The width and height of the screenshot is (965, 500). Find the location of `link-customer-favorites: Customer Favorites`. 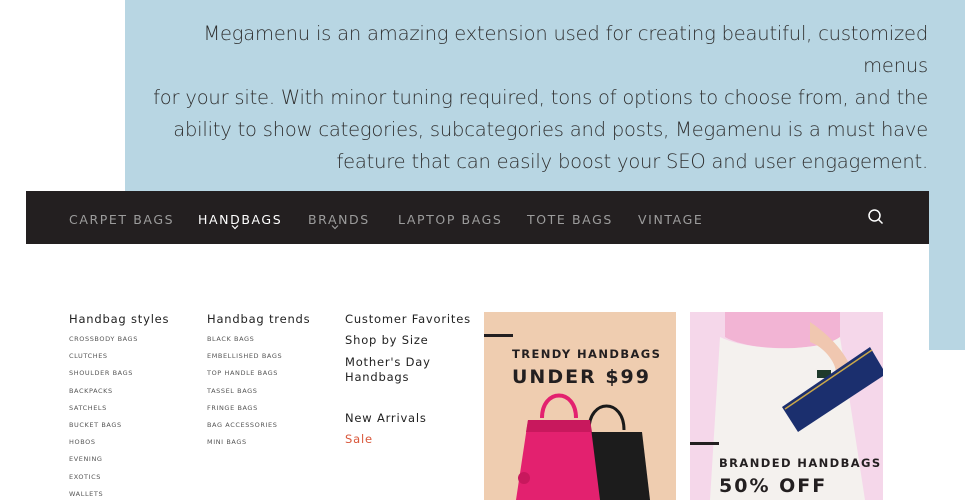

link-customer-favorites: Customer Favorites is located at coordinates (408, 319).